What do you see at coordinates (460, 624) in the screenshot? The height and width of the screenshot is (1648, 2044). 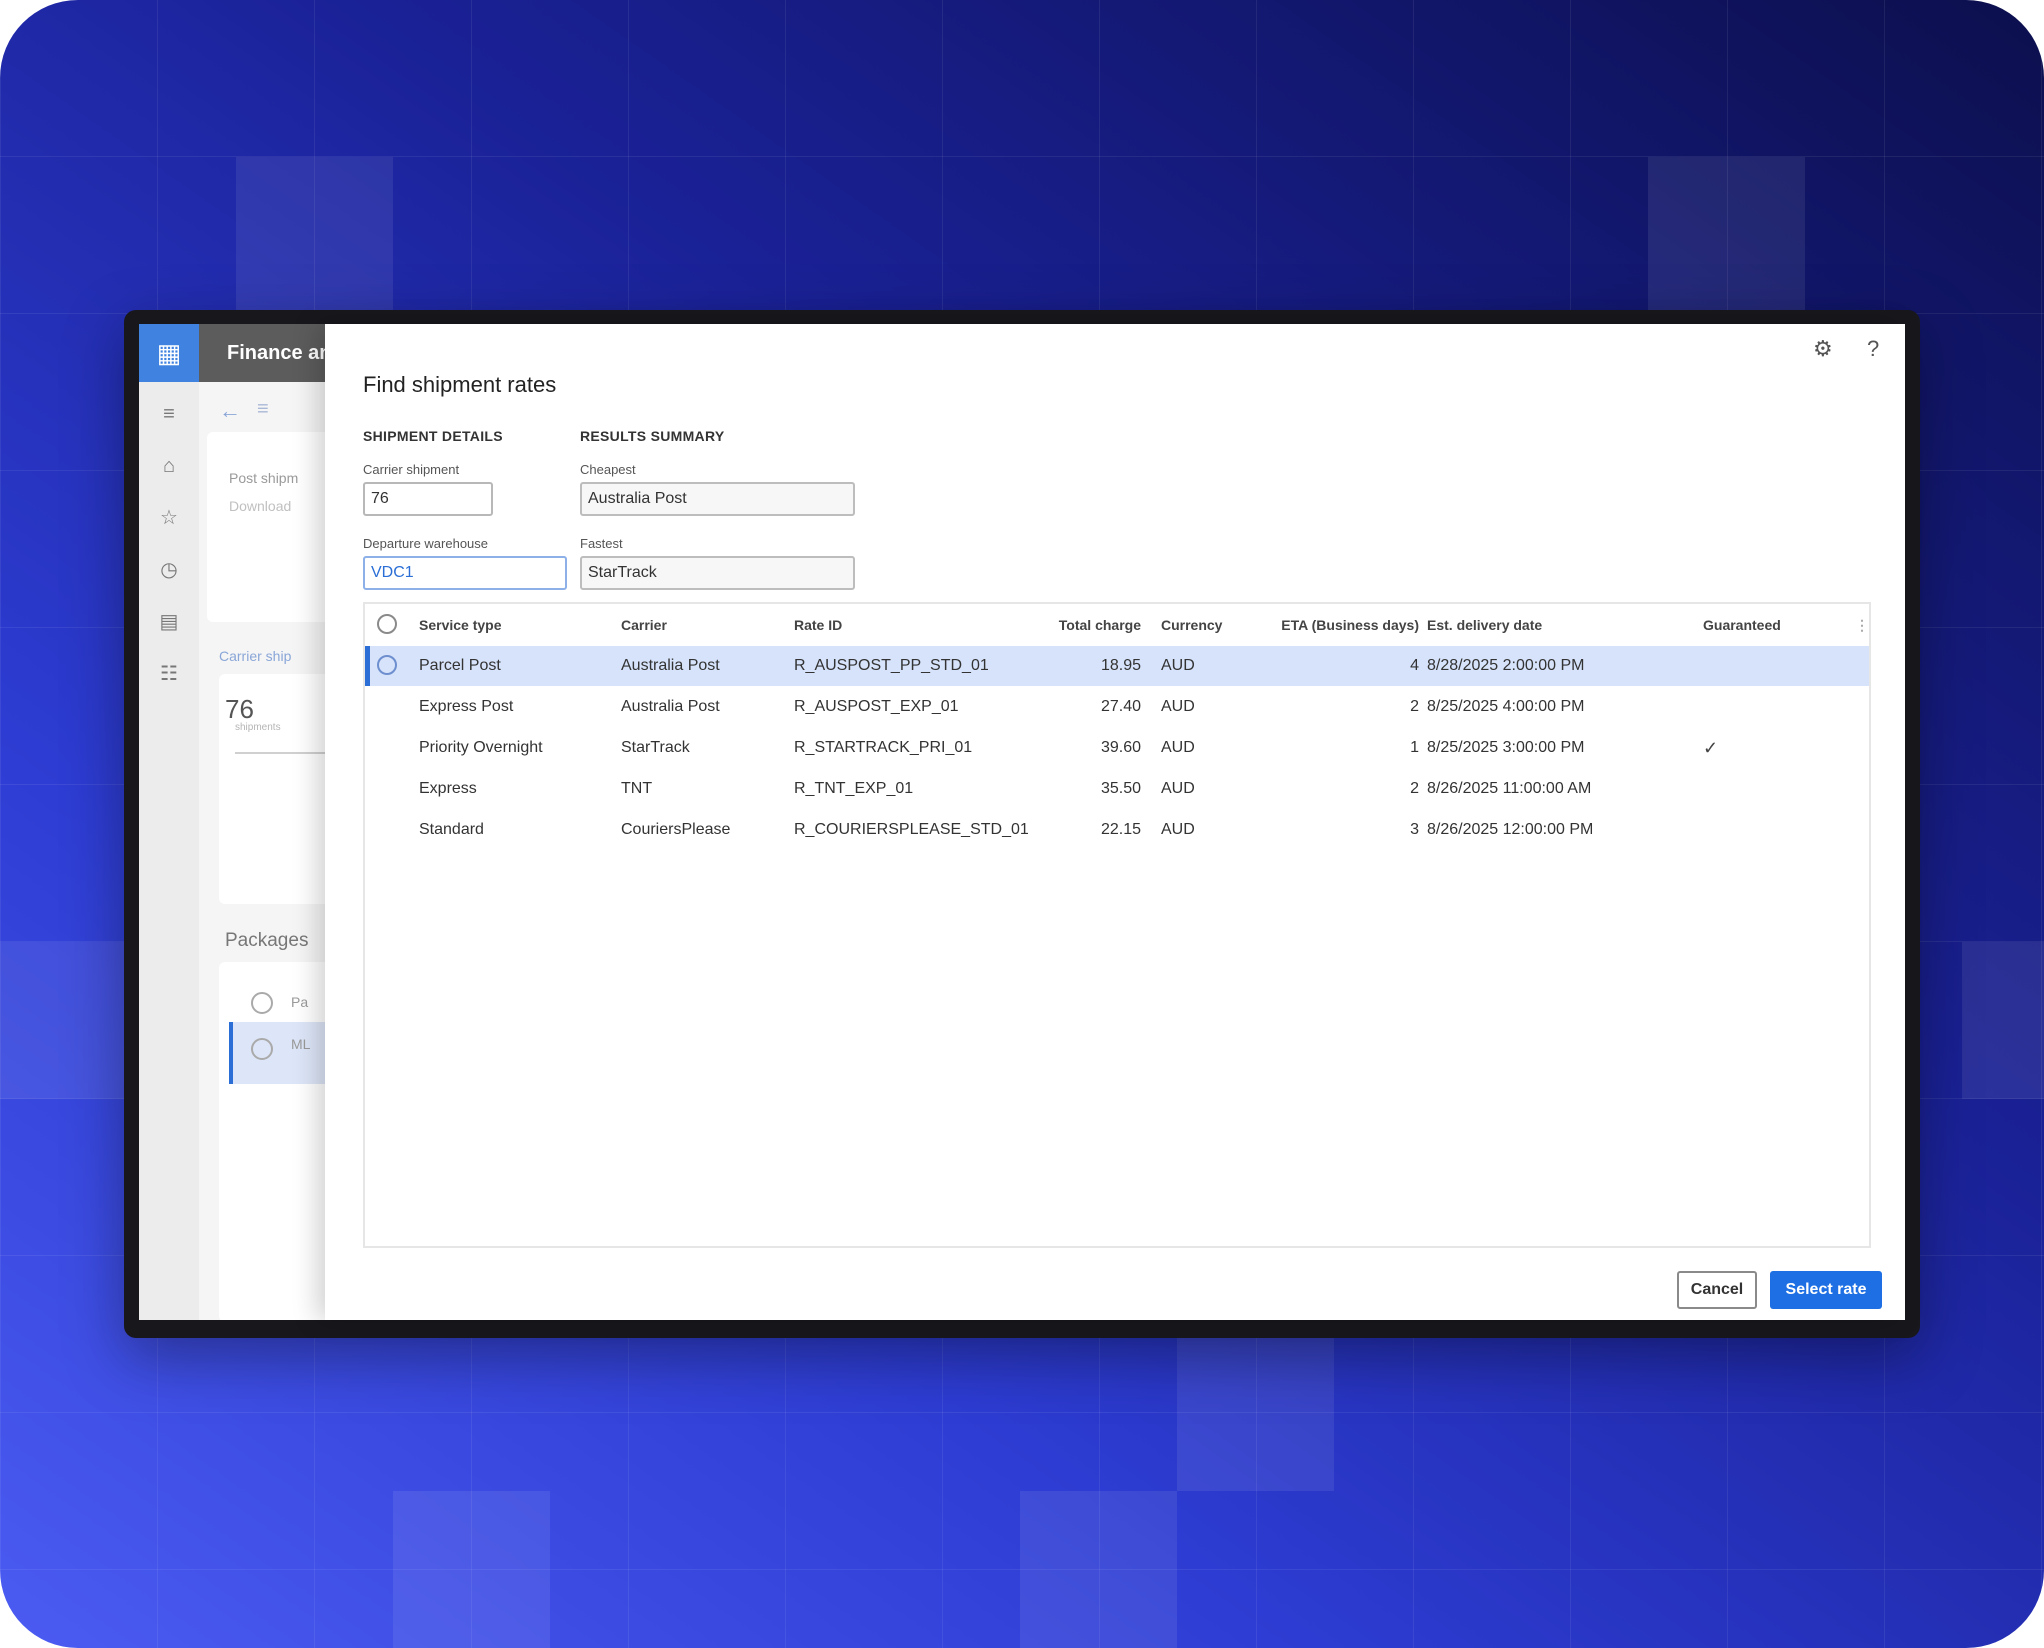 I see `col-service-type: Service type` at bounding box center [460, 624].